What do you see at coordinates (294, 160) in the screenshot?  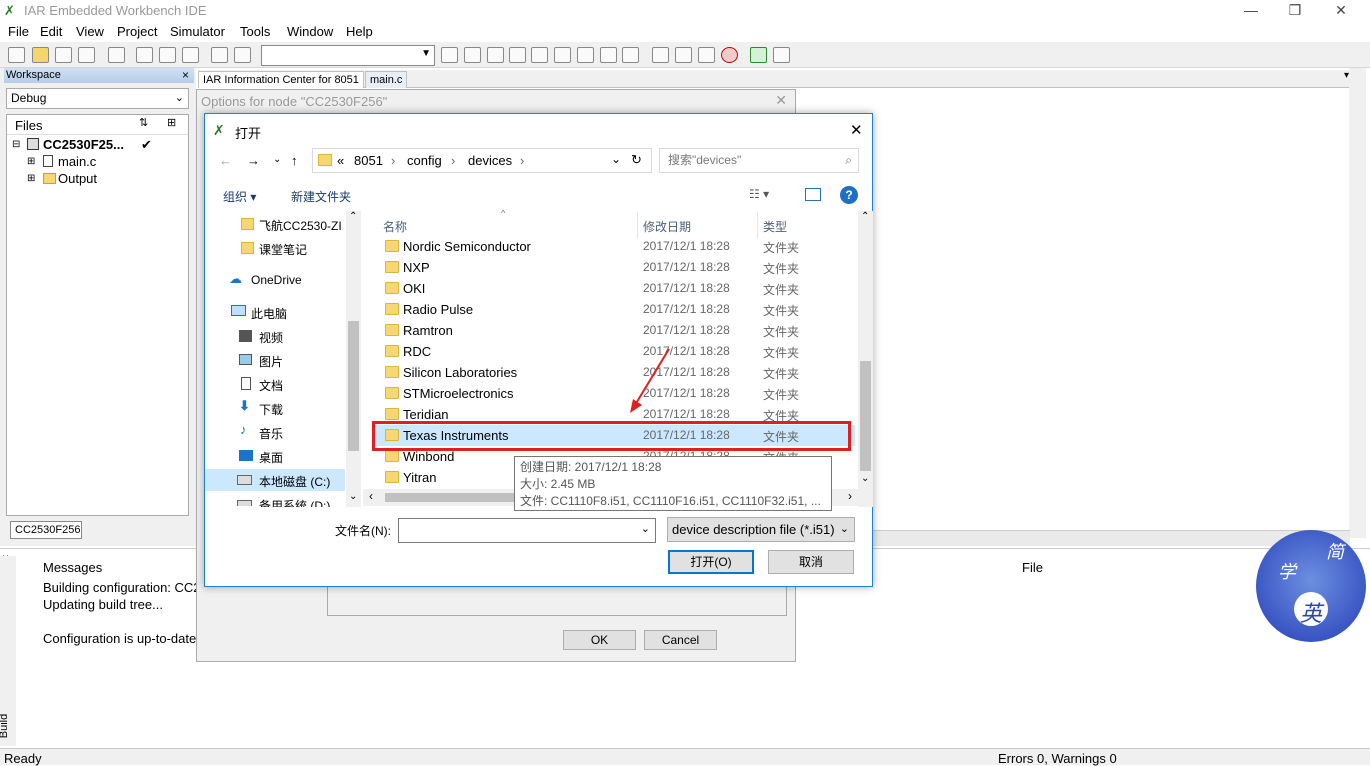 I see `up-icon: ↑` at bounding box center [294, 160].